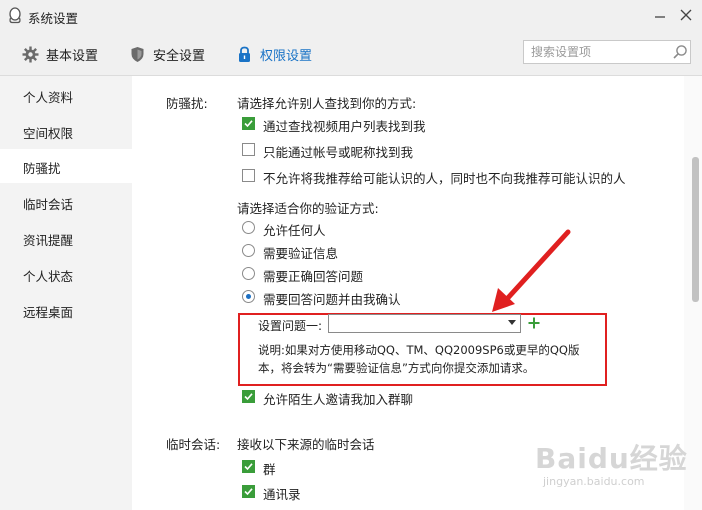 The image size is (702, 510). I want to click on checkbox-label: 通讯录, so click(282, 494).